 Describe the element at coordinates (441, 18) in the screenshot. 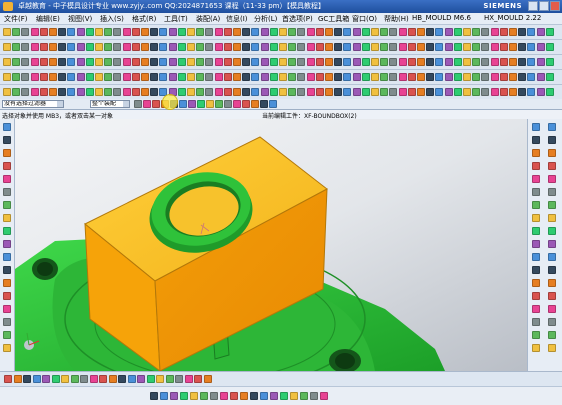

I see `menu-hb-mould: HB_MOULD M6.6` at that location.